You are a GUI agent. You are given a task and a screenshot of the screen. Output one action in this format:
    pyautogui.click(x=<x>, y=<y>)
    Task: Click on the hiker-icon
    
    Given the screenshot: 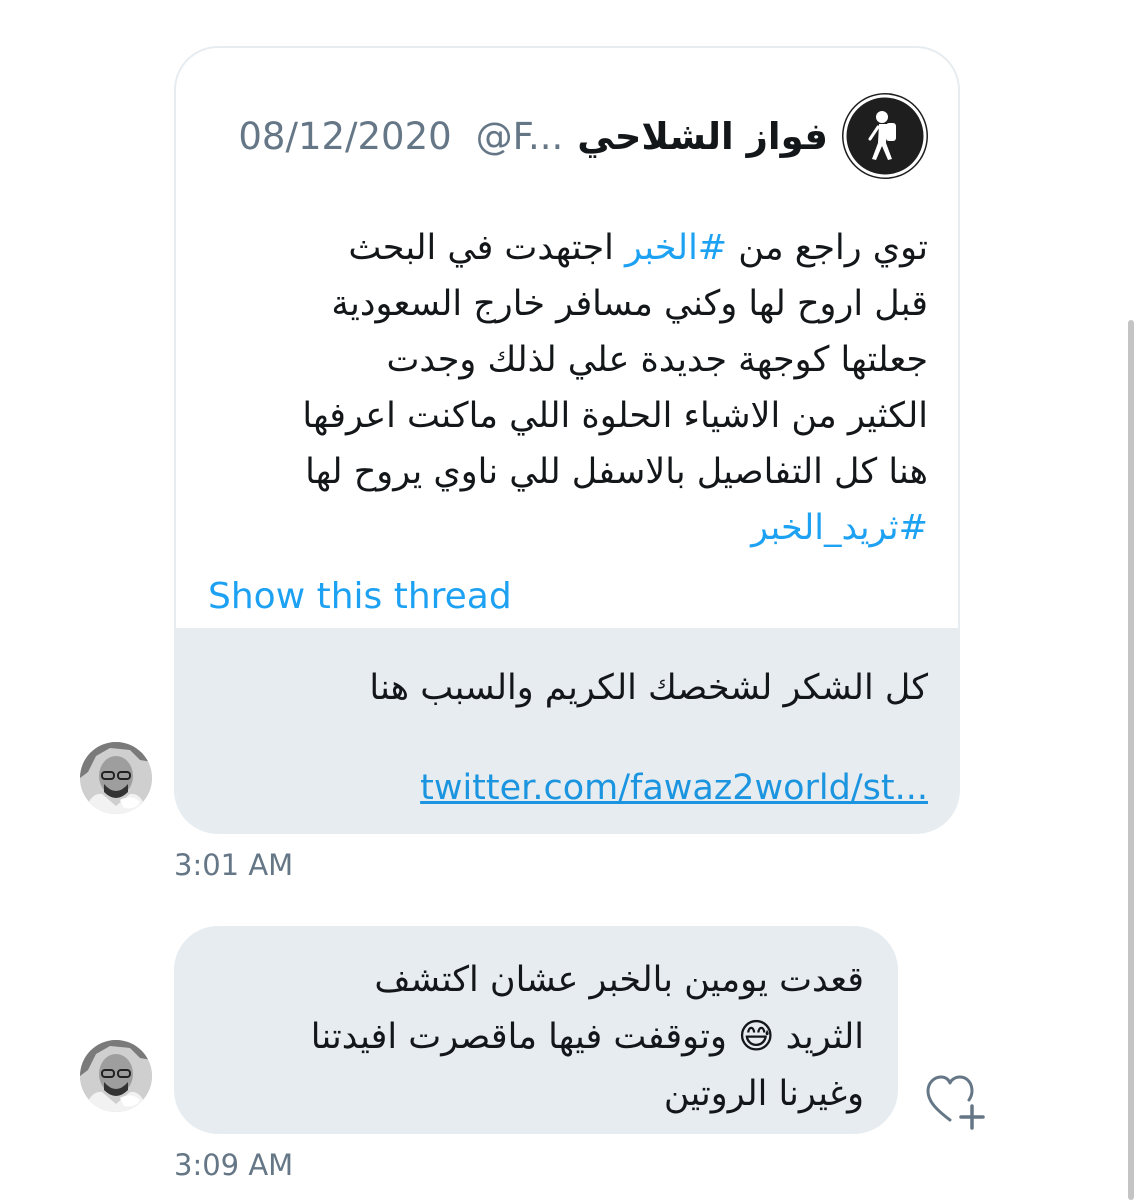 What is the action you would take?
    pyautogui.click(x=885, y=136)
    